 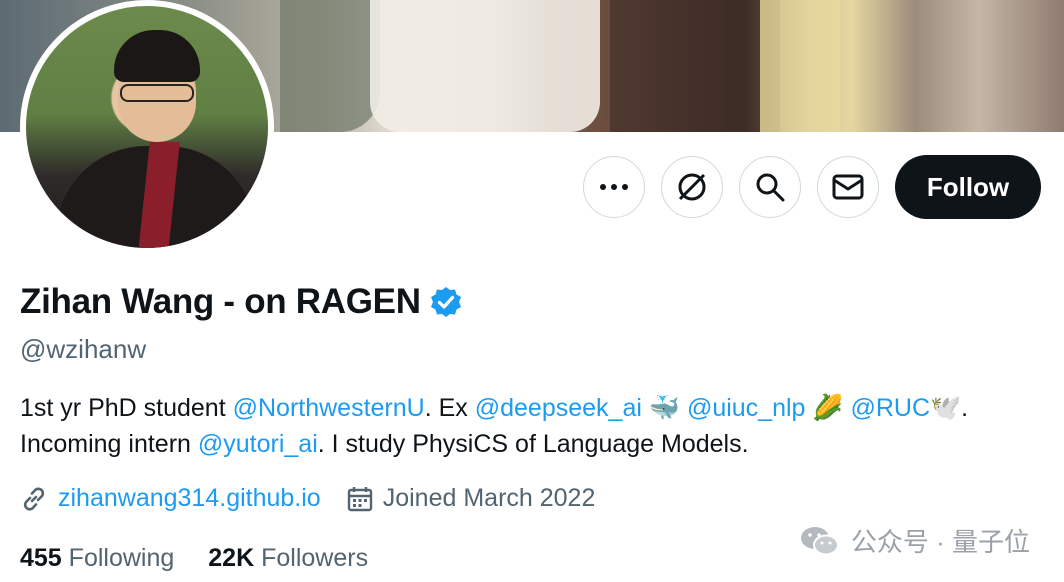 I want to click on more-button, so click(x=614, y=187).